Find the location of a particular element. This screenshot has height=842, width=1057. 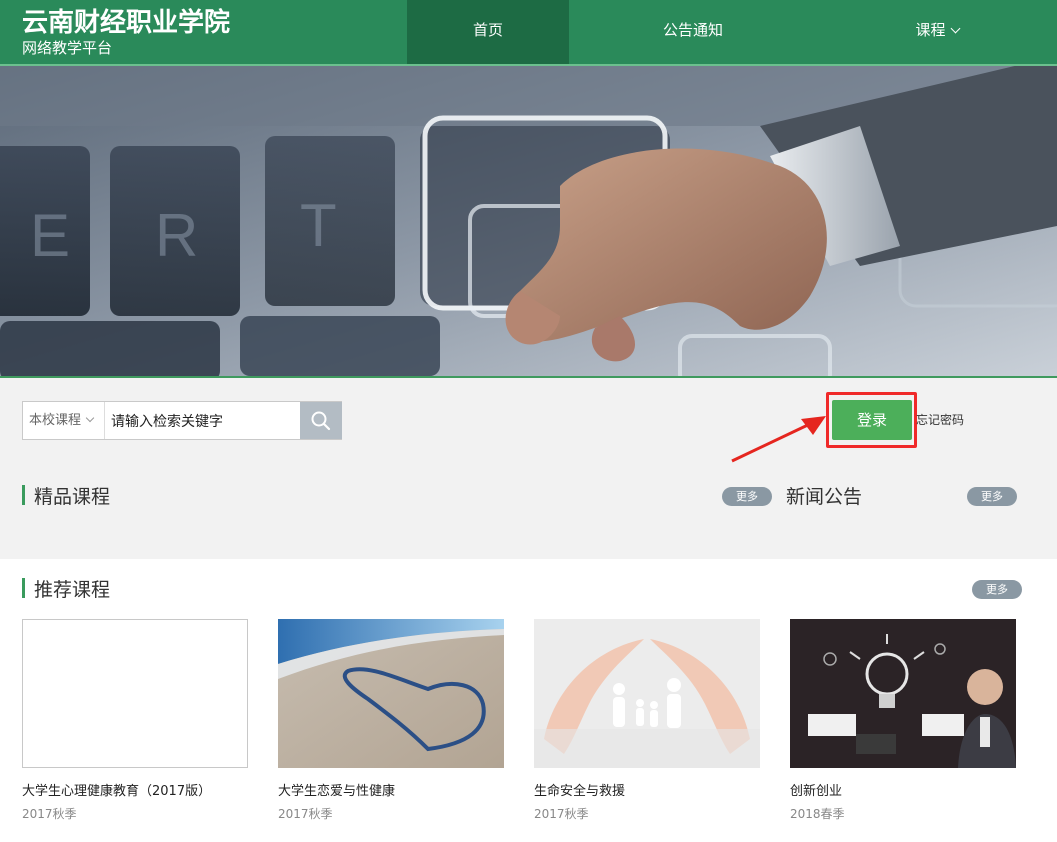

forgot-password-link: 忘记密码 is located at coordinates (940, 419).